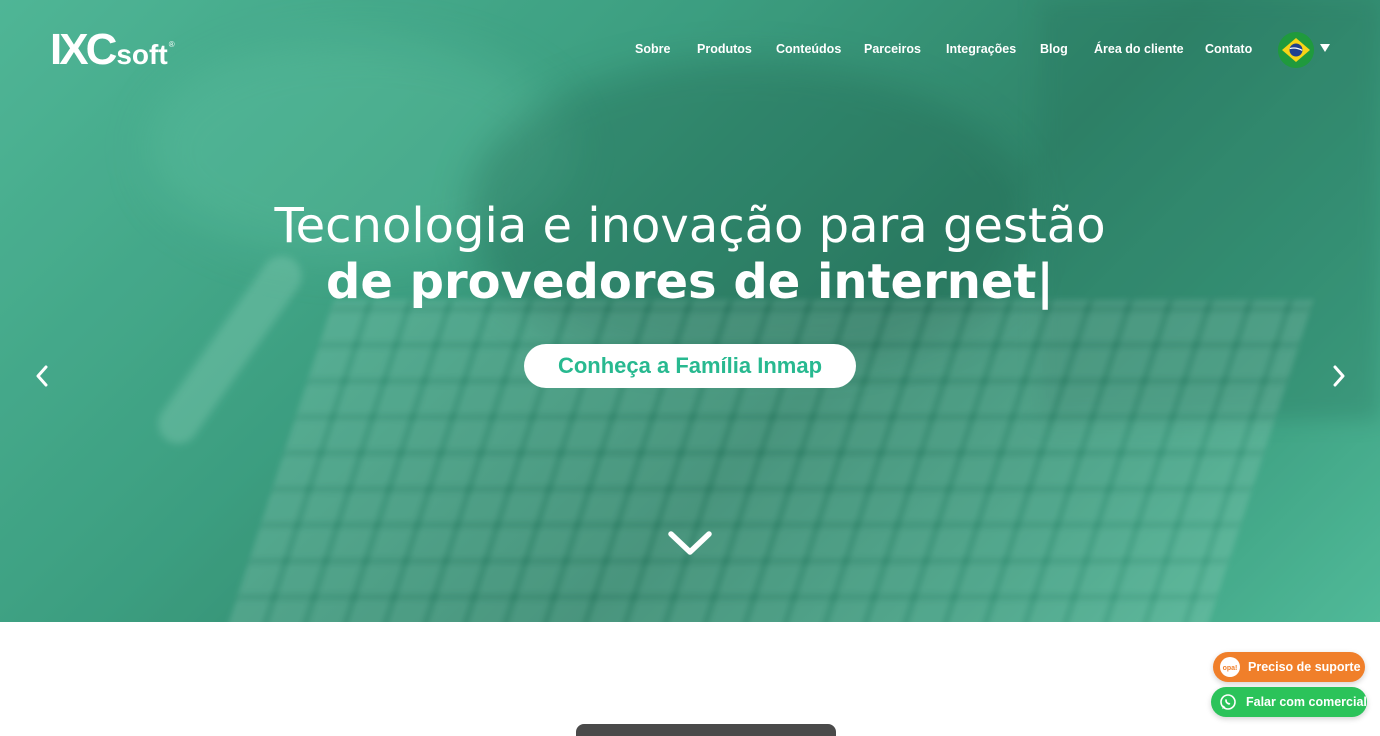 Image resolution: width=1380 pixels, height=736 pixels. I want to click on sales-whatsapp-button: Falar com comercial, so click(1289, 702).